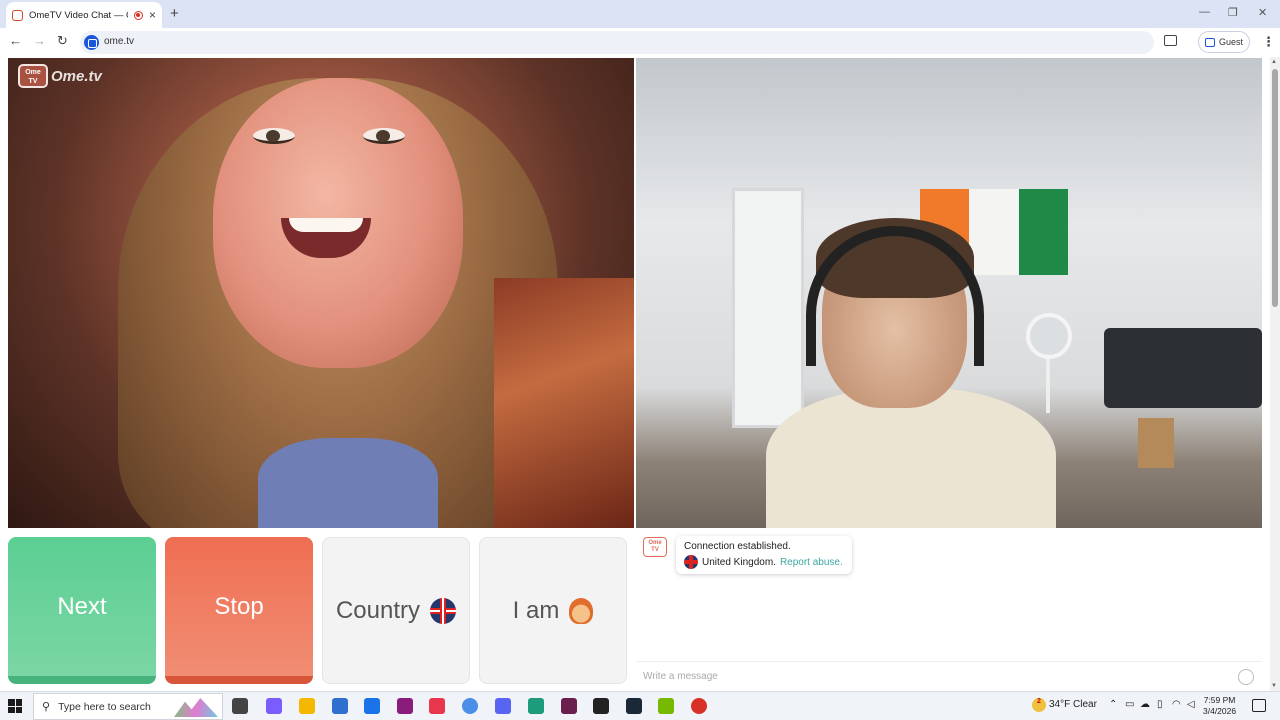  I want to click on tab-title: OmeTV Video Chat — Ome, so click(78, 15).